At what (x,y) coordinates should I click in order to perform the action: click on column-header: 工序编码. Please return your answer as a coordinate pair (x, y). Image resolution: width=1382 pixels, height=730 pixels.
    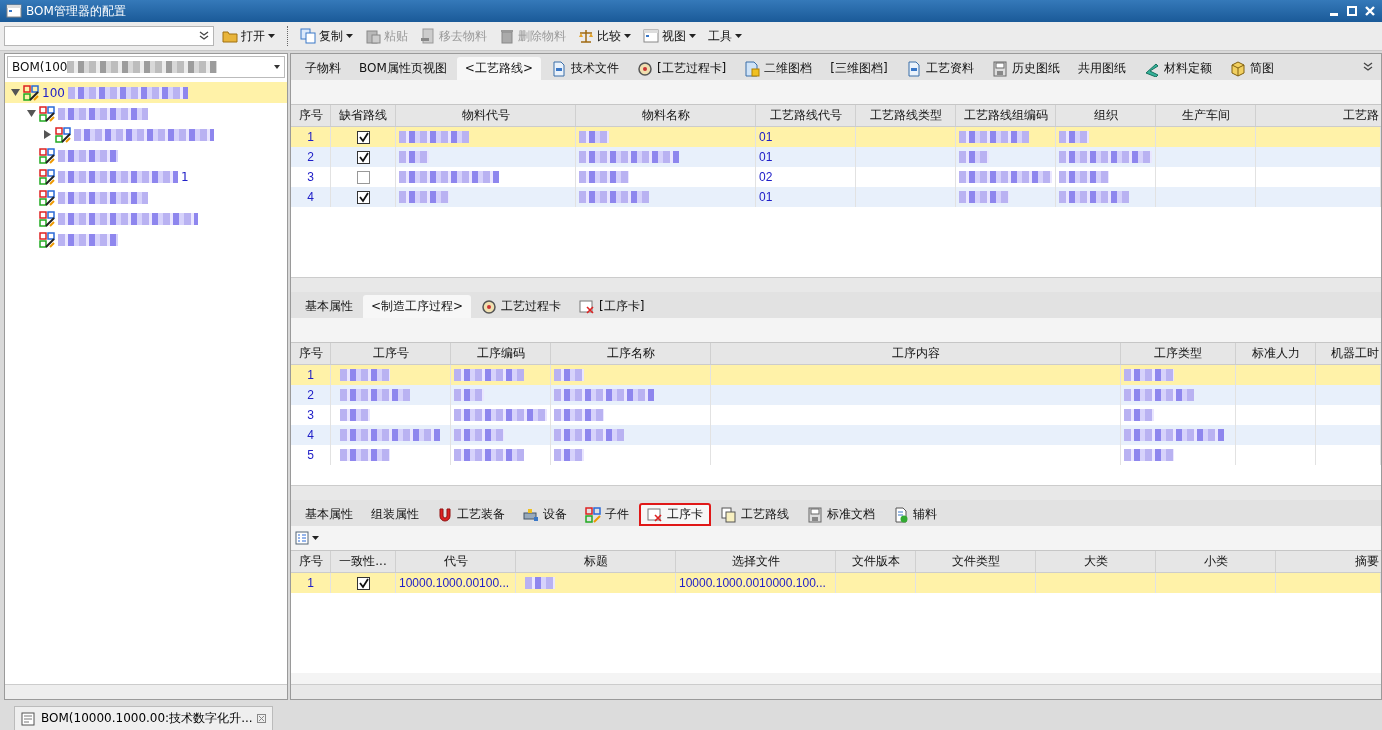
    Looking at the image, I should click on (501, 353).